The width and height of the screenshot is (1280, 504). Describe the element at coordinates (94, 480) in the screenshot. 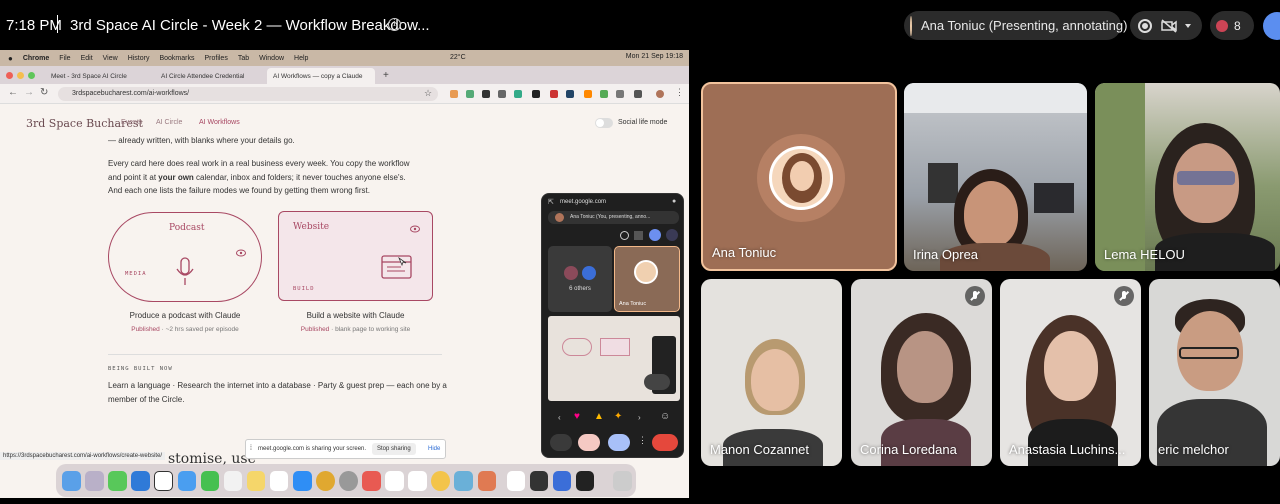

I see `launchpad-icon` at that location.